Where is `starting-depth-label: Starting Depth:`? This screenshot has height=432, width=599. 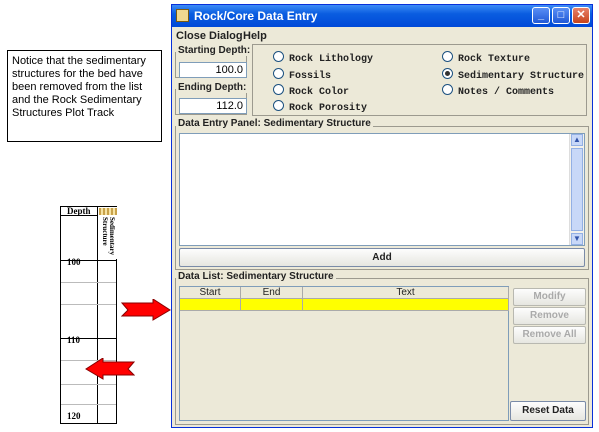
starting-depth-label: Starting Depth: is located at coordinates (214, 50).